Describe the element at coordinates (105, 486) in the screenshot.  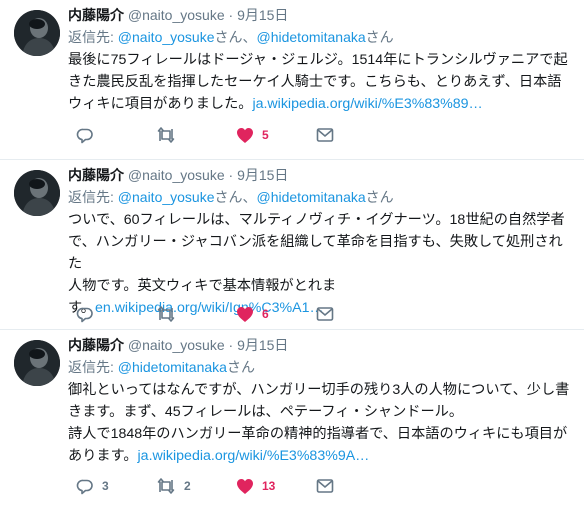
I see `reply-count: 3` at that location.